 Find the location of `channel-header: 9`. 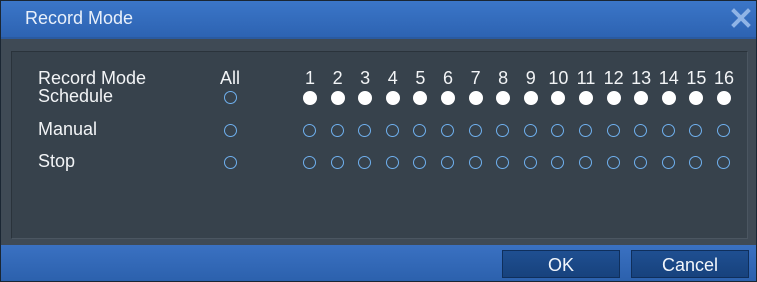

channel-header: 9 is located at coordinates (530, 78).